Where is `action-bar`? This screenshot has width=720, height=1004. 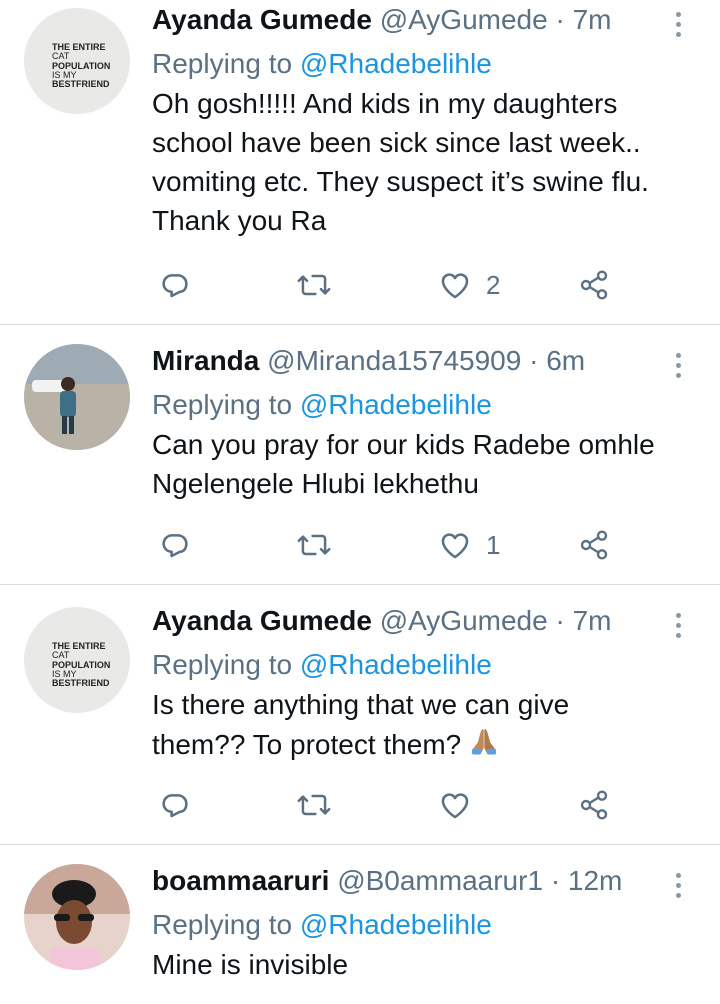 action-bar is located at coordinates (392, 805).